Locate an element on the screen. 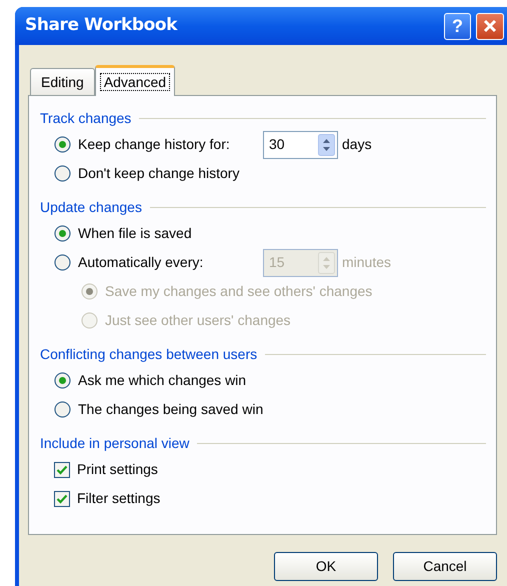 Image resolution: width=507 pixels, height=586 pixels. option-label: Keep change history for: is located at coordinates (154, 144).